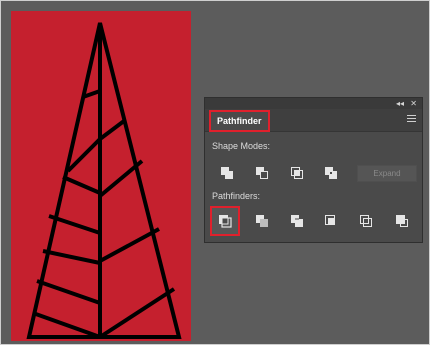  Describe the element at coordinates (387, 173) in the screenshot. I see `expand-button: Expand` at that location.